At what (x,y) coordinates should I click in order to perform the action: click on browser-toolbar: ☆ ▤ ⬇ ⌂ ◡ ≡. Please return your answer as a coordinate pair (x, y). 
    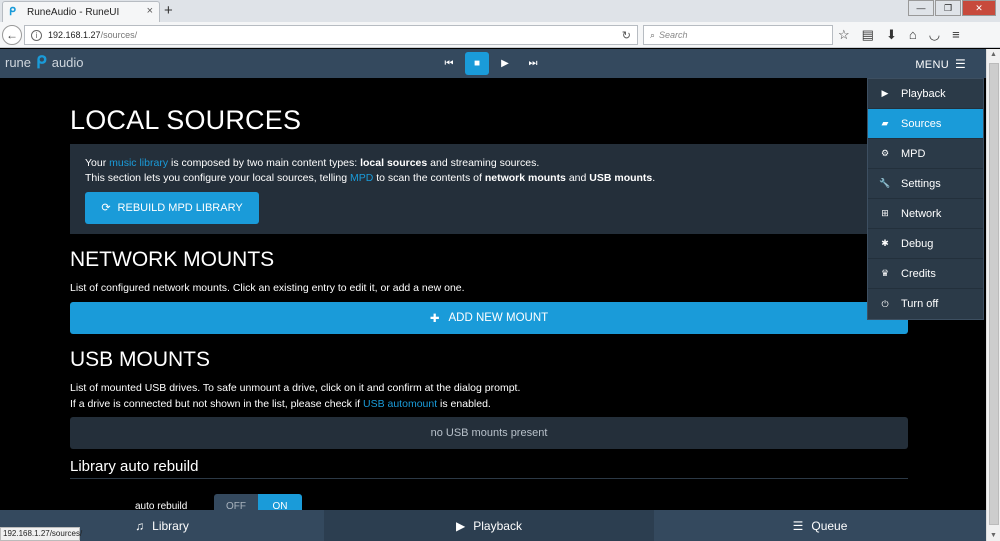
    Looking at the image, I should click on (899, 35).